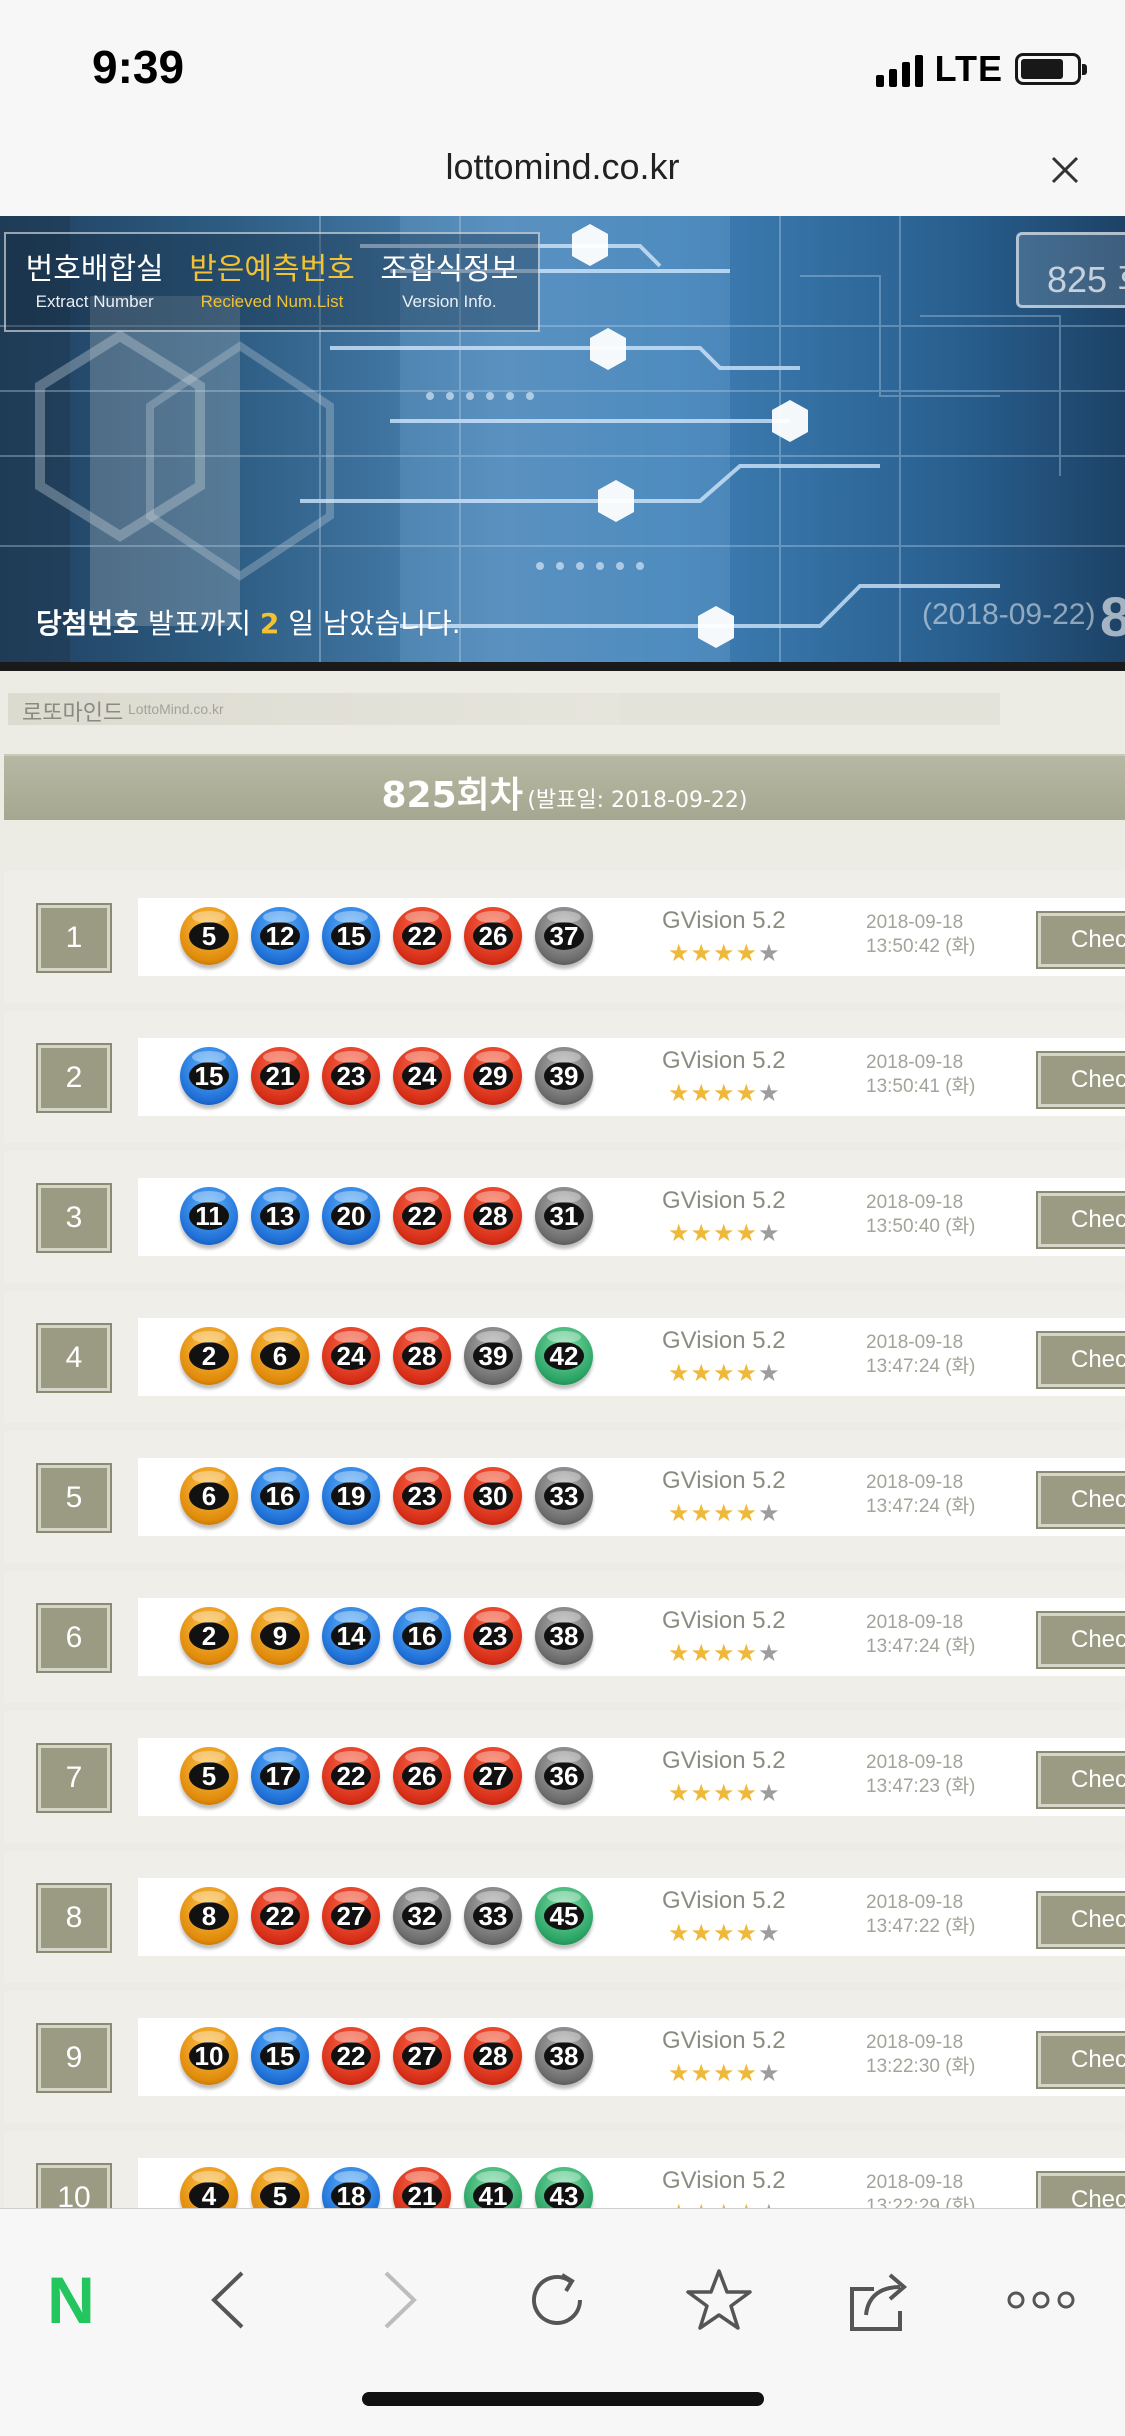 Image resolution: width=1125 pixels, height=2436 pixels. I want to click on lotto-ball-number: 14, so click(351, 1636).